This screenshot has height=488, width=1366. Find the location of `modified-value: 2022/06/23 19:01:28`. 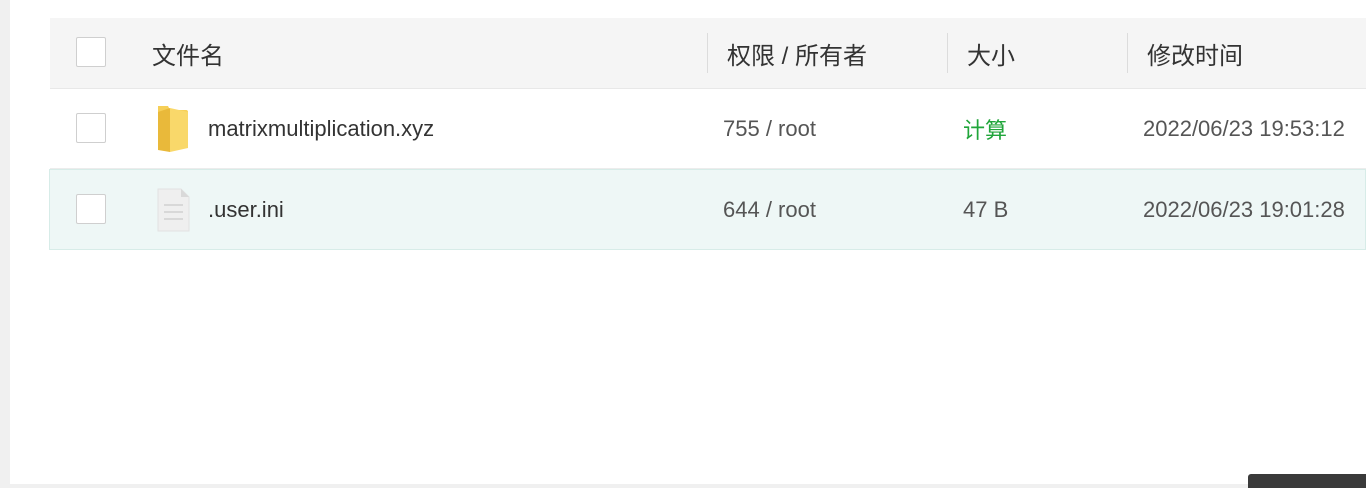

modified-value: 2022/06/23 19:01:28 is located at coordinates (1244, 209).